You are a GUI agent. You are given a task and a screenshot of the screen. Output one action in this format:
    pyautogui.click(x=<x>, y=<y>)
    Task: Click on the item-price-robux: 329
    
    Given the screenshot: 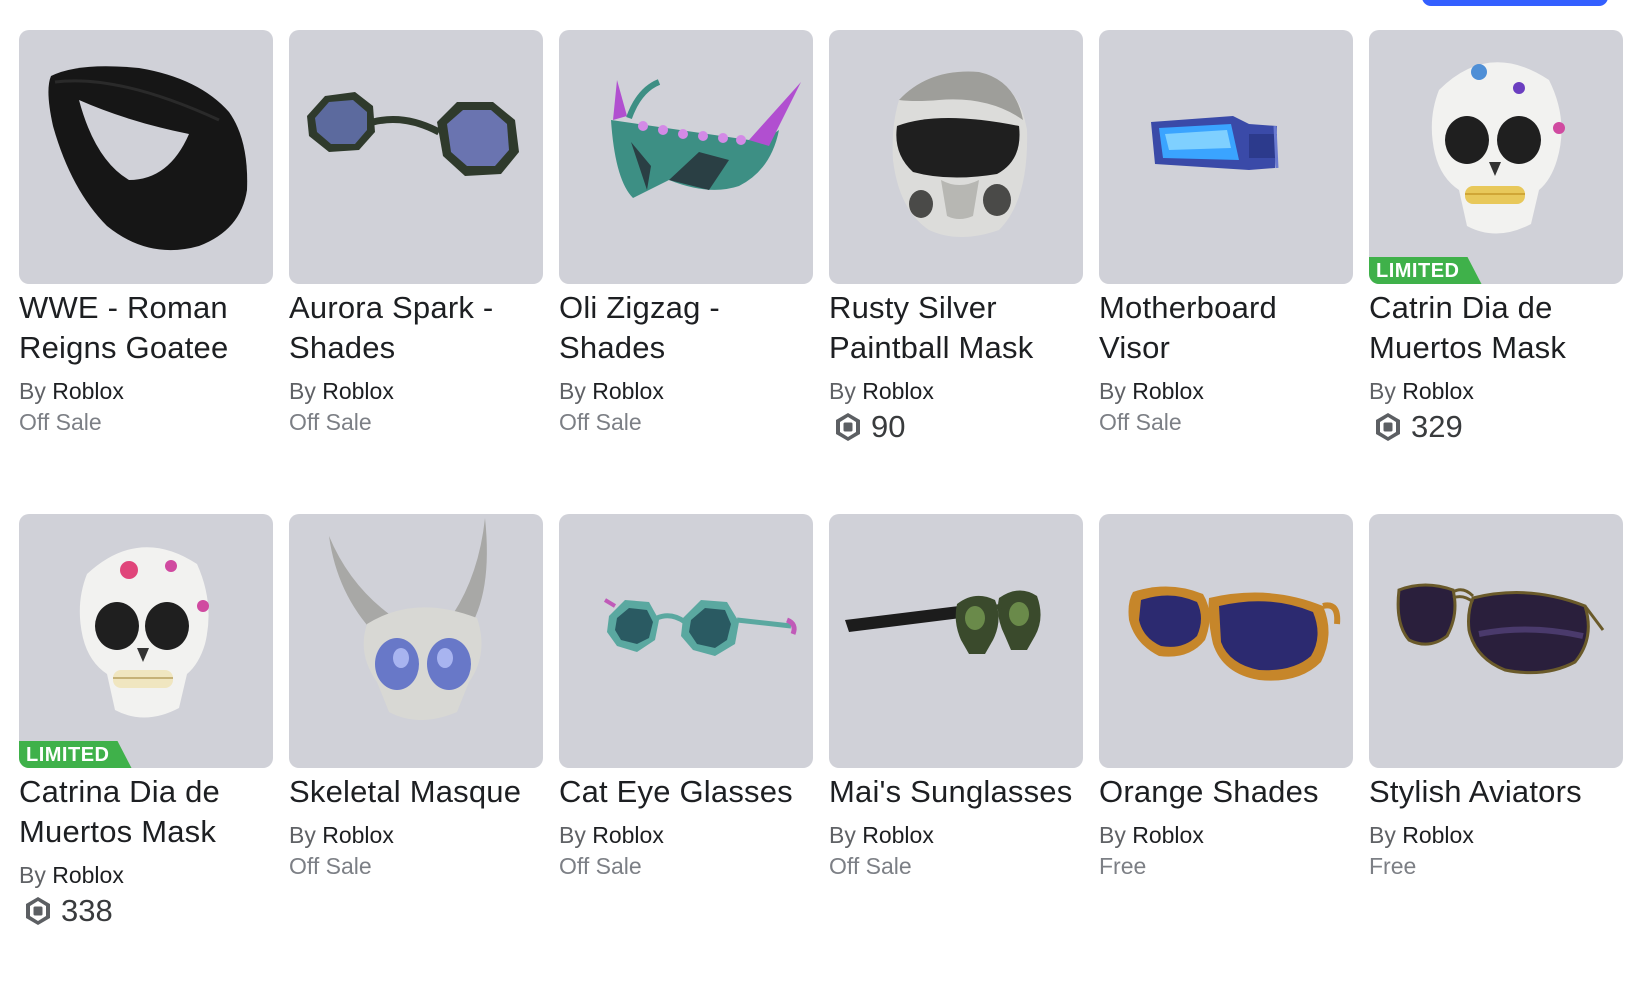 What is the action you would take?
    pyautogui.click(x=1496, y=427)
    